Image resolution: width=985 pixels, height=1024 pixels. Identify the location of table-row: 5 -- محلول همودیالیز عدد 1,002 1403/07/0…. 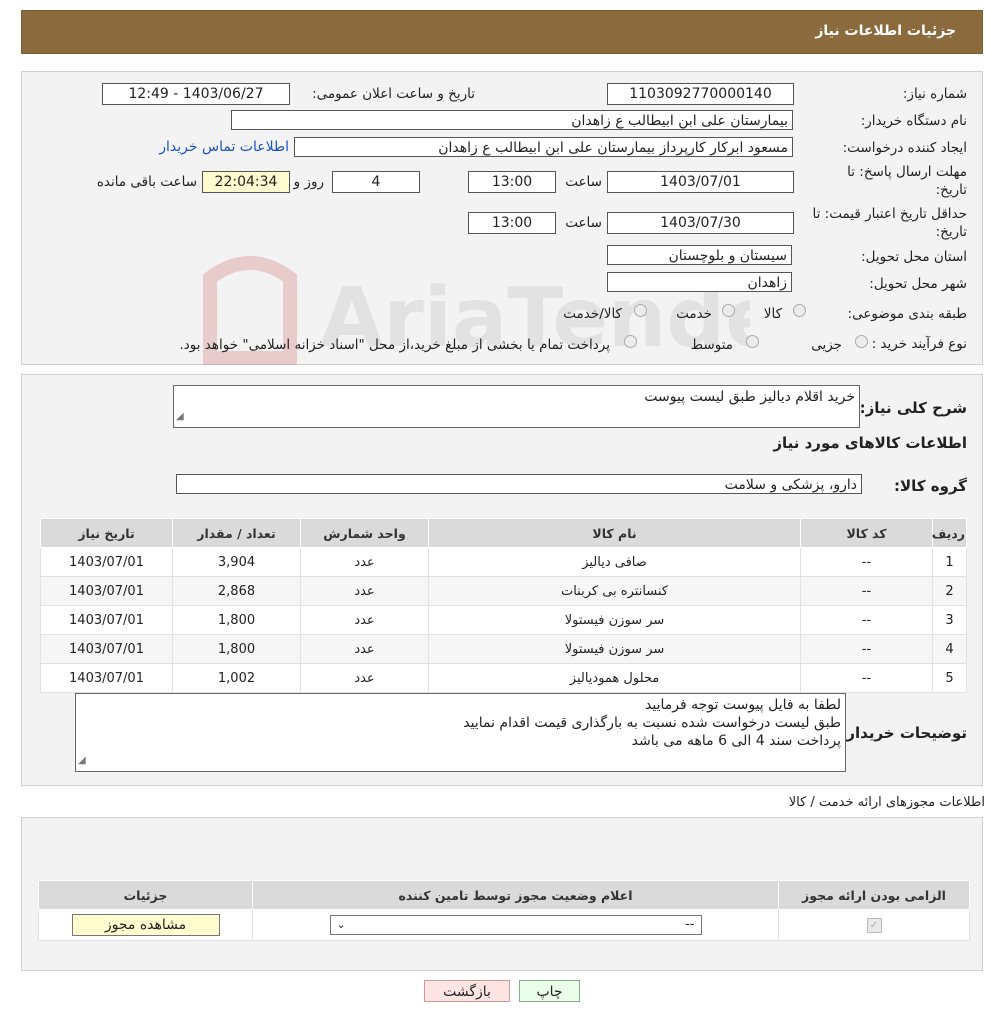
(503, 678).